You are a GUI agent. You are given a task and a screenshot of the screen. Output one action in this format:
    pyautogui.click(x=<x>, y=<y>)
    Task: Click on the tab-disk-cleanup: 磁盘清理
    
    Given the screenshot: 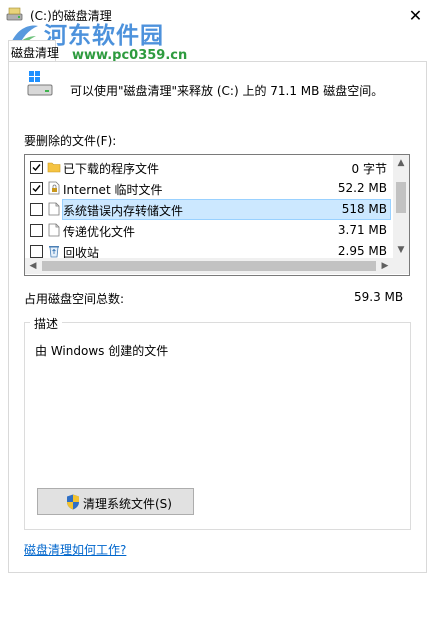 What is the action you would take?
    pyautogui.click(x=34, y=51)
    